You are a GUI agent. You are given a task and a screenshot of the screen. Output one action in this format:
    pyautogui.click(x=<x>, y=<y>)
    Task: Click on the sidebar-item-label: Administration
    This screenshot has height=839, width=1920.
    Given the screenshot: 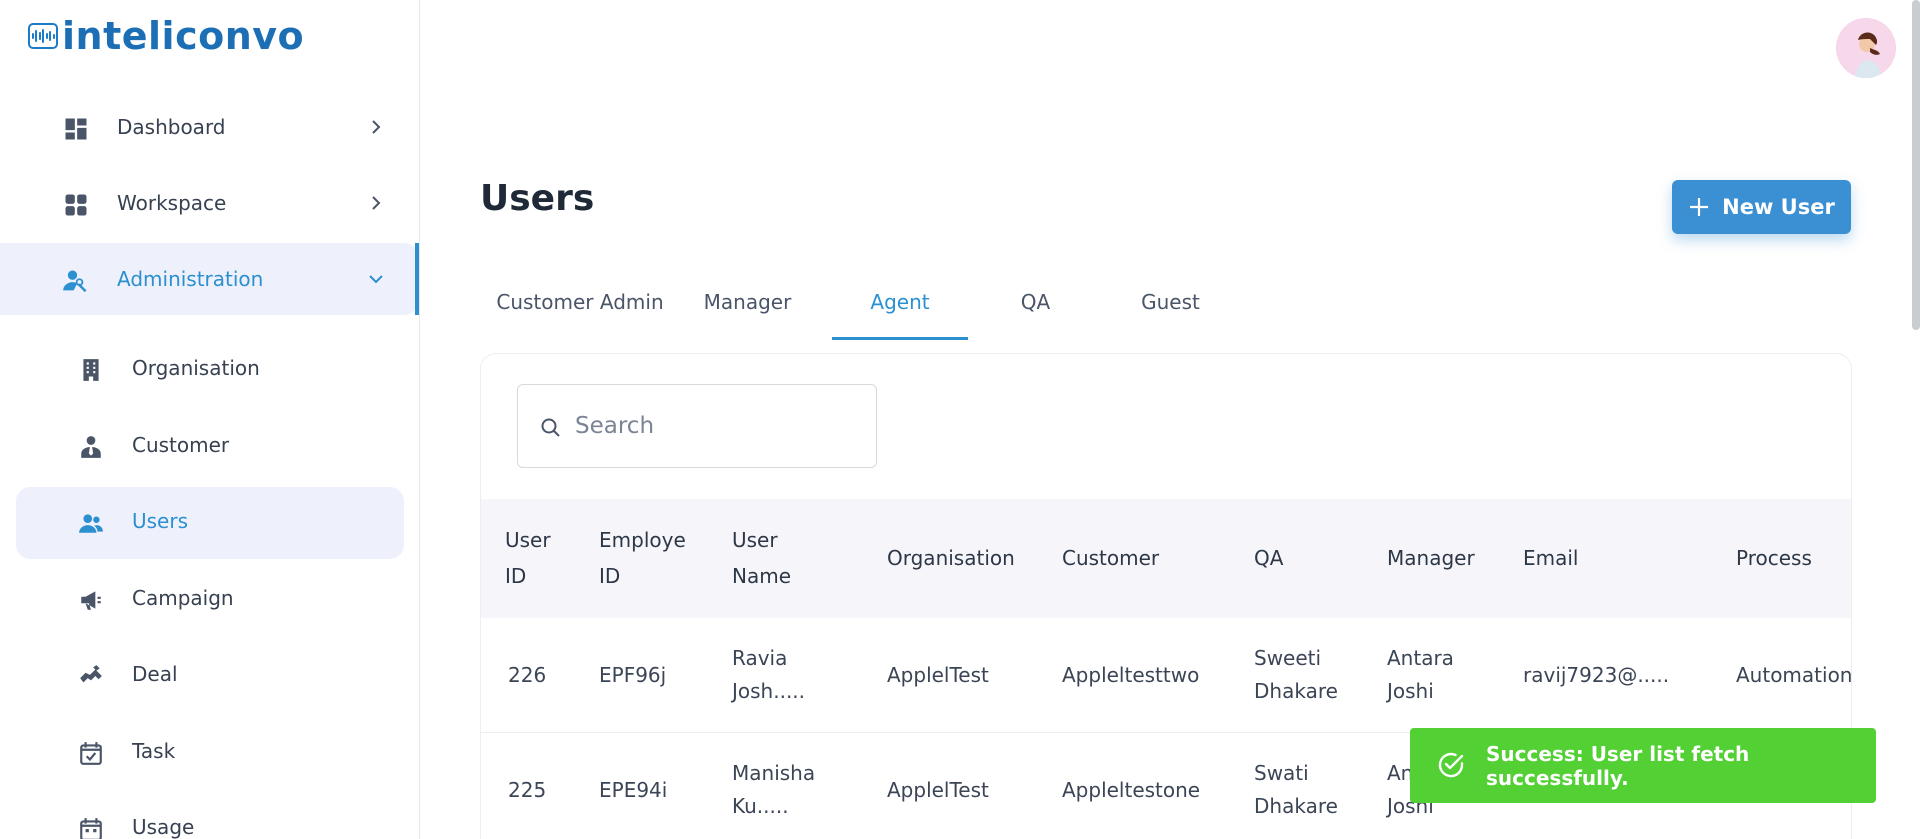 What is the action you would take?
    pyautogui.click(x=190, y=279)
    